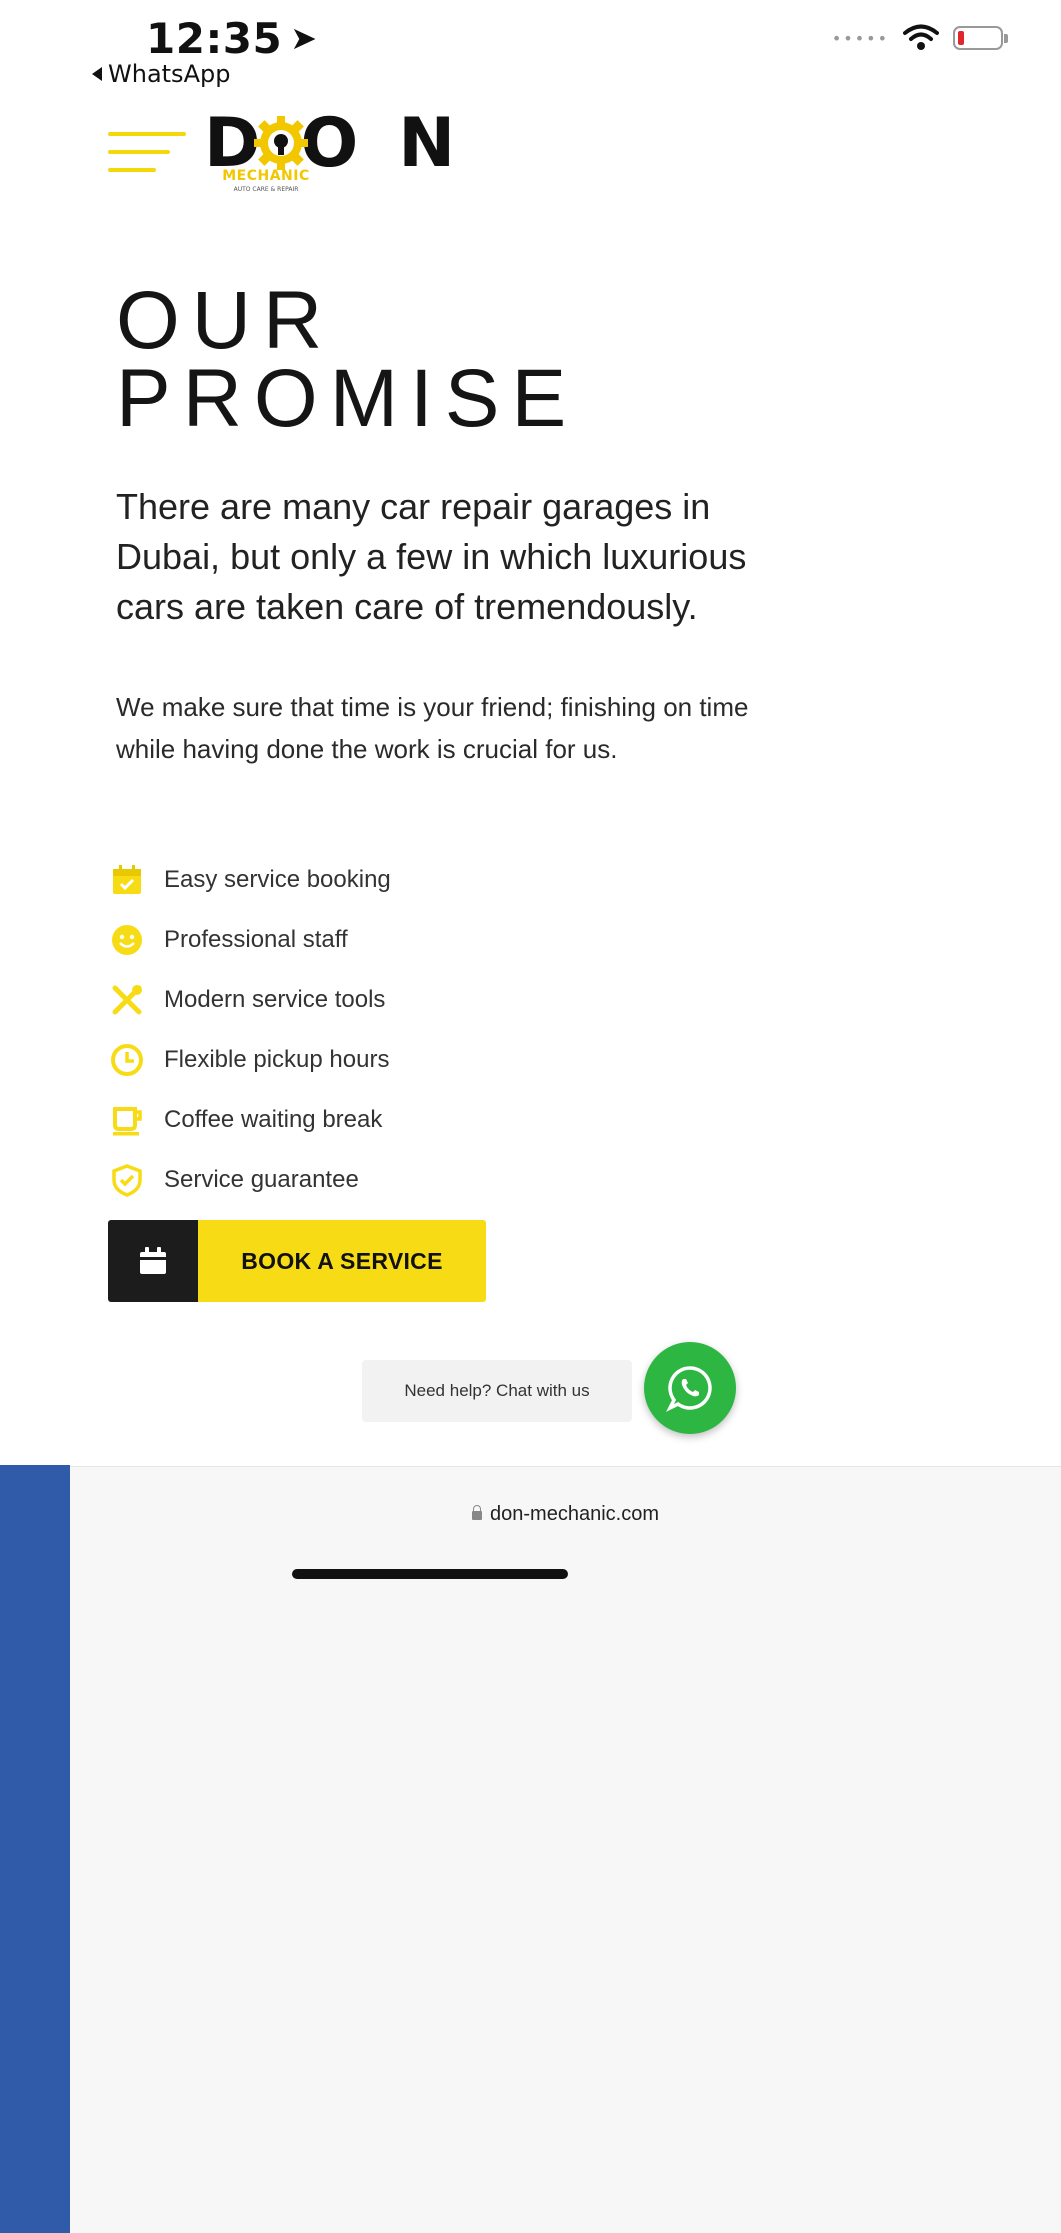  Describe the element at coordinates (275, 999) in the screenshot. I see `feature-label: Modern service tools` at that location.